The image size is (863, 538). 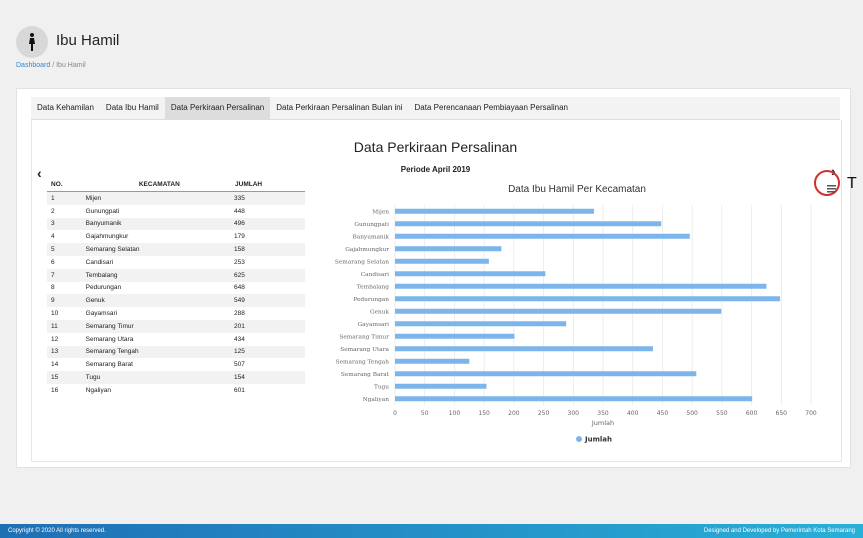 I want to click on cell-kecamatan: Semarang Tengah, so click(x=156, y=352).